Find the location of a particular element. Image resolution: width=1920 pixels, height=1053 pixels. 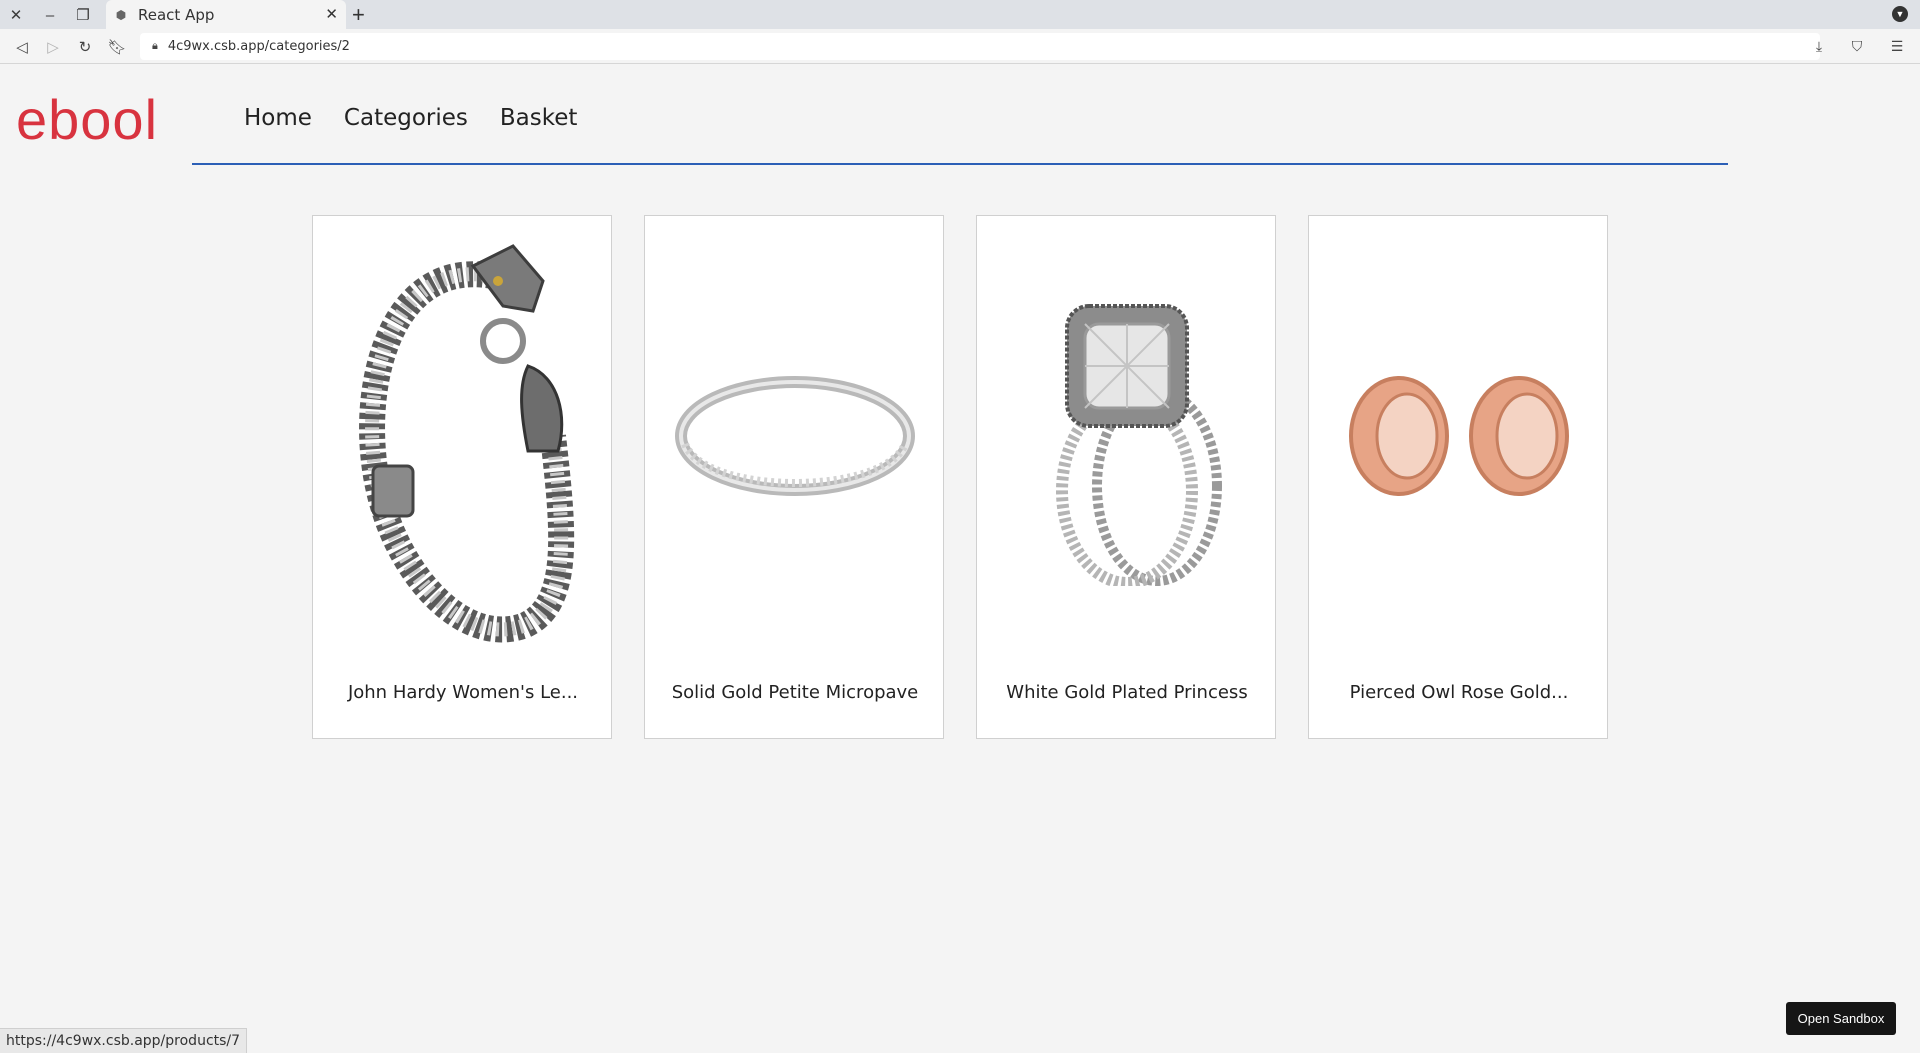

forward-icon: ▷ is located at coordinates (53, 47).